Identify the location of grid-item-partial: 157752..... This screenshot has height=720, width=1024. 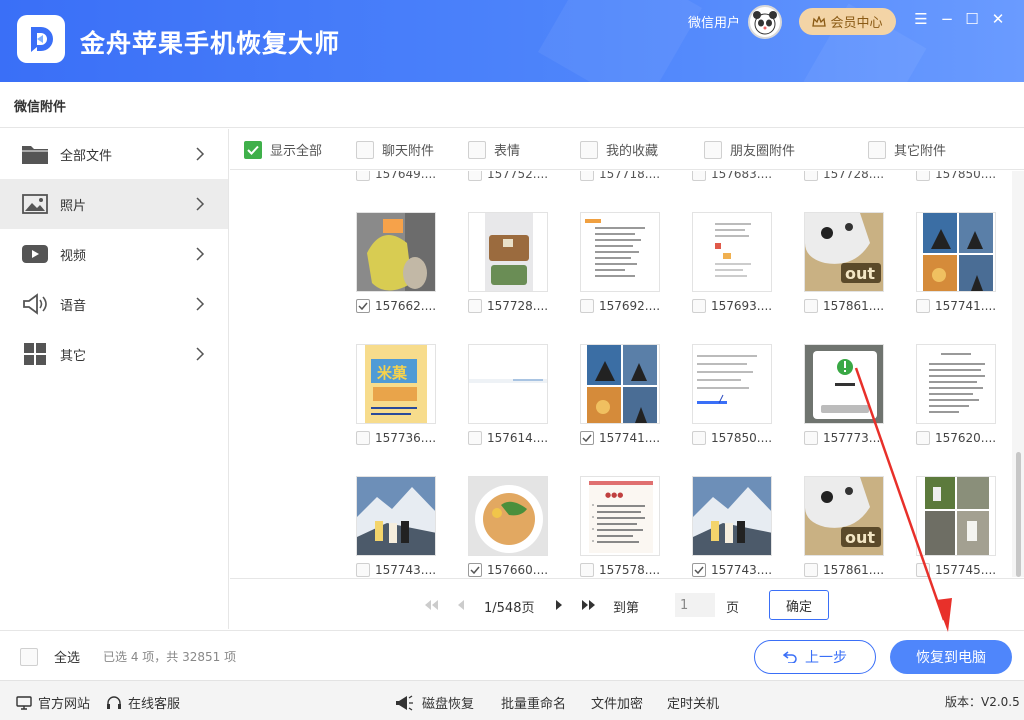
(508, 176).